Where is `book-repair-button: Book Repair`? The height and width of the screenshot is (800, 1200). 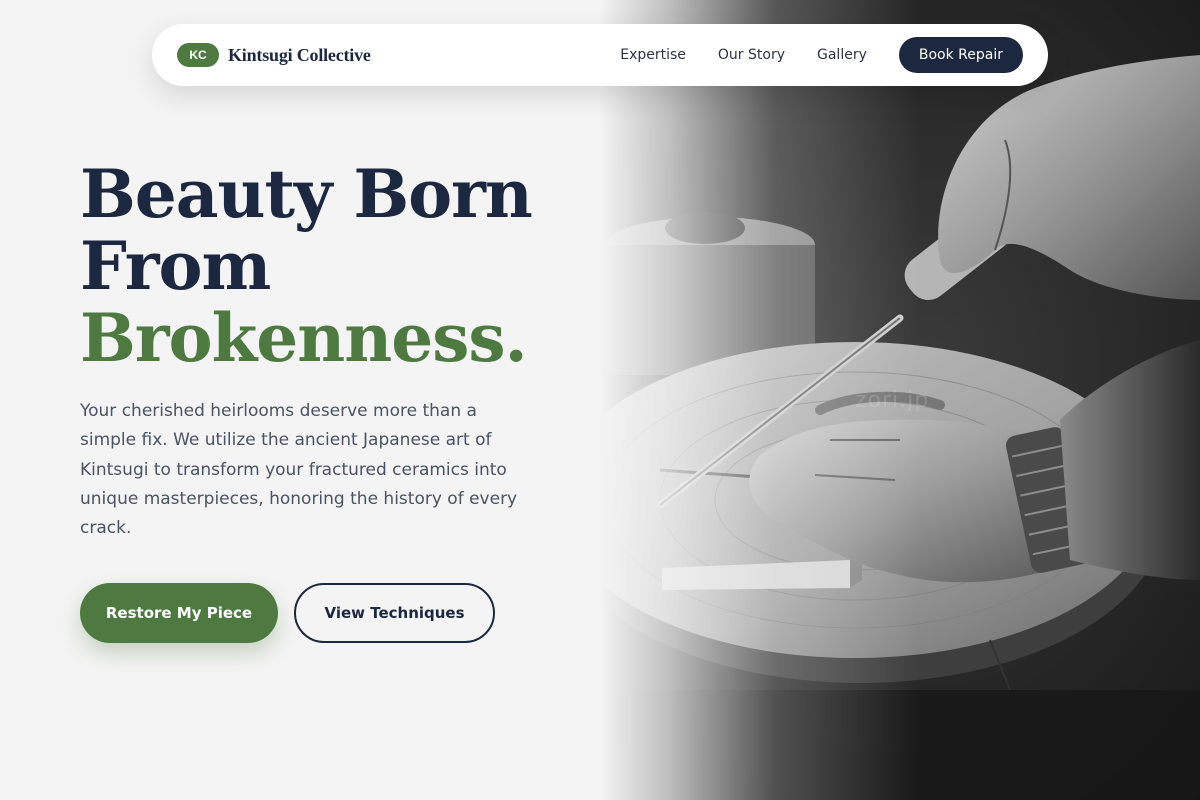
book-repair-button: Book Repair is located at coordinates (960, 55).